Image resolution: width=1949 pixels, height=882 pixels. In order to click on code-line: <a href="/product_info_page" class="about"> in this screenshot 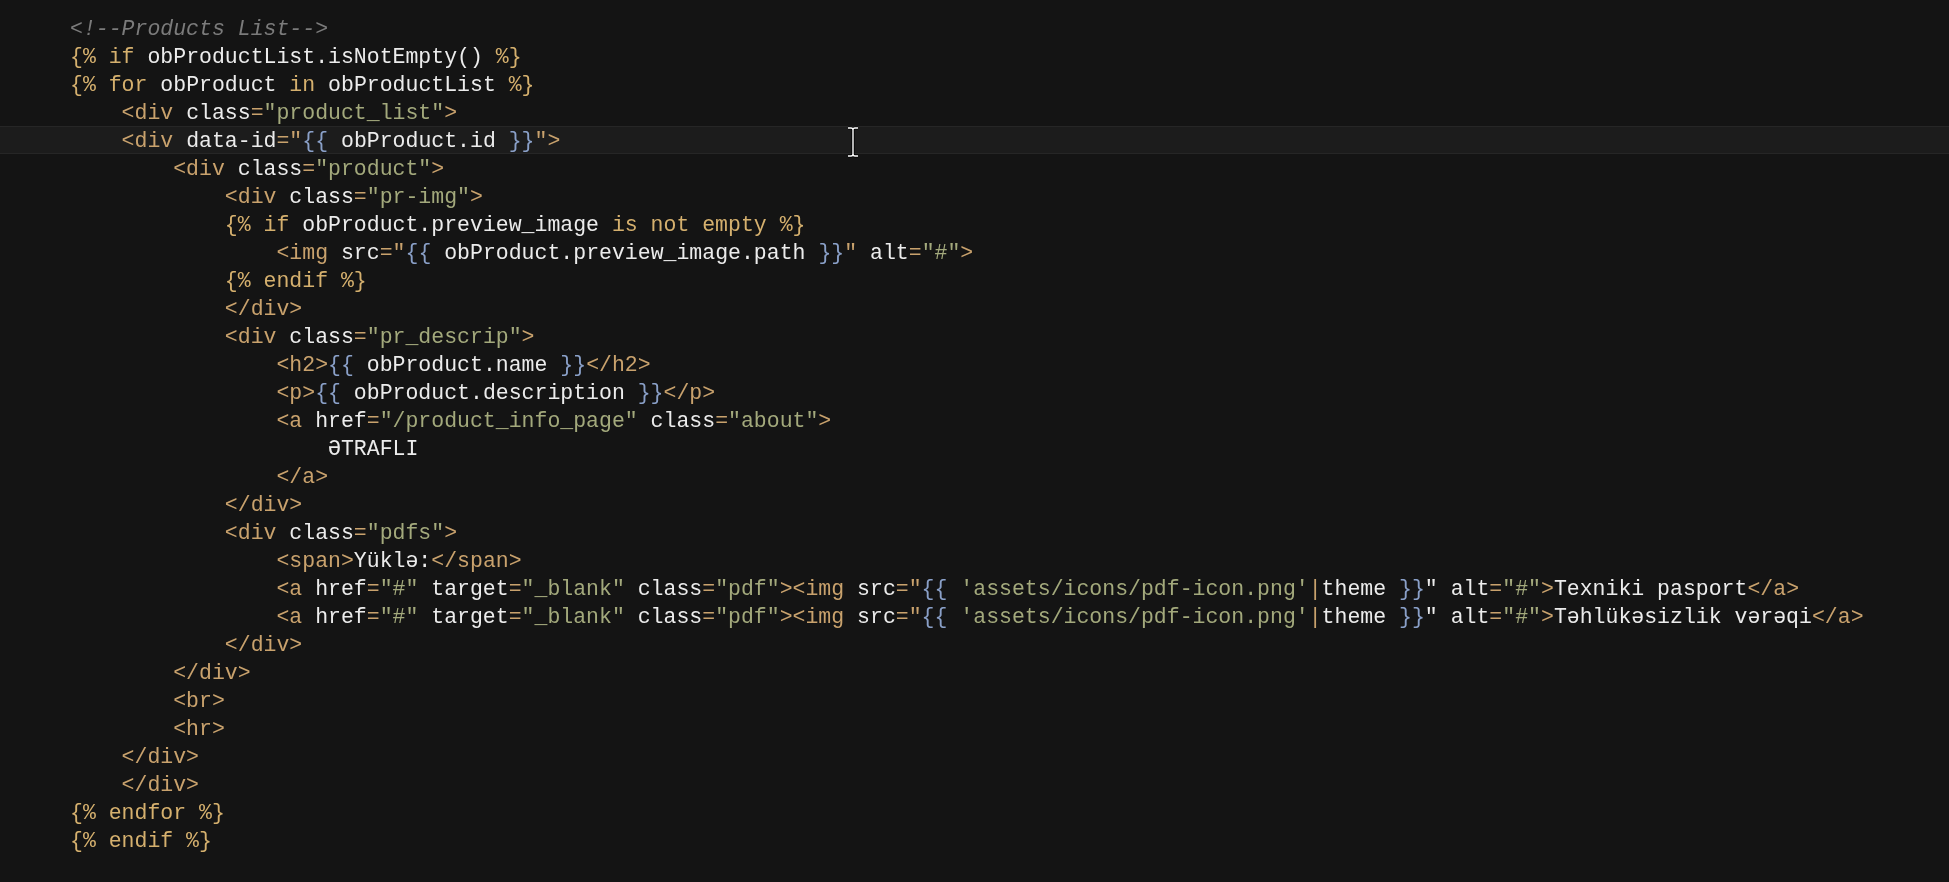, I will do `click(554, 421)`.